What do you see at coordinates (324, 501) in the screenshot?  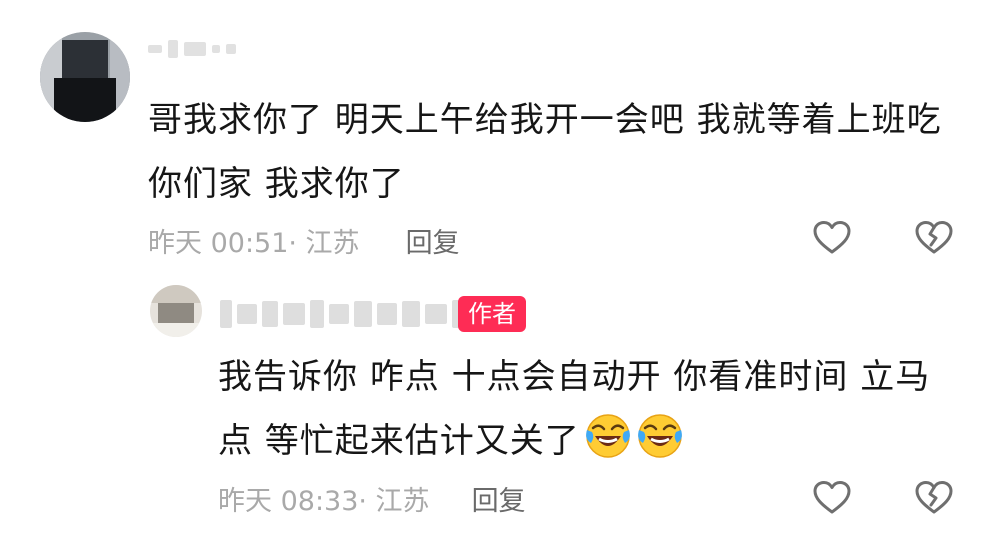 I see `reply-time-location: 昨天 08:33· 江苏` at bounding box center [324, 501].